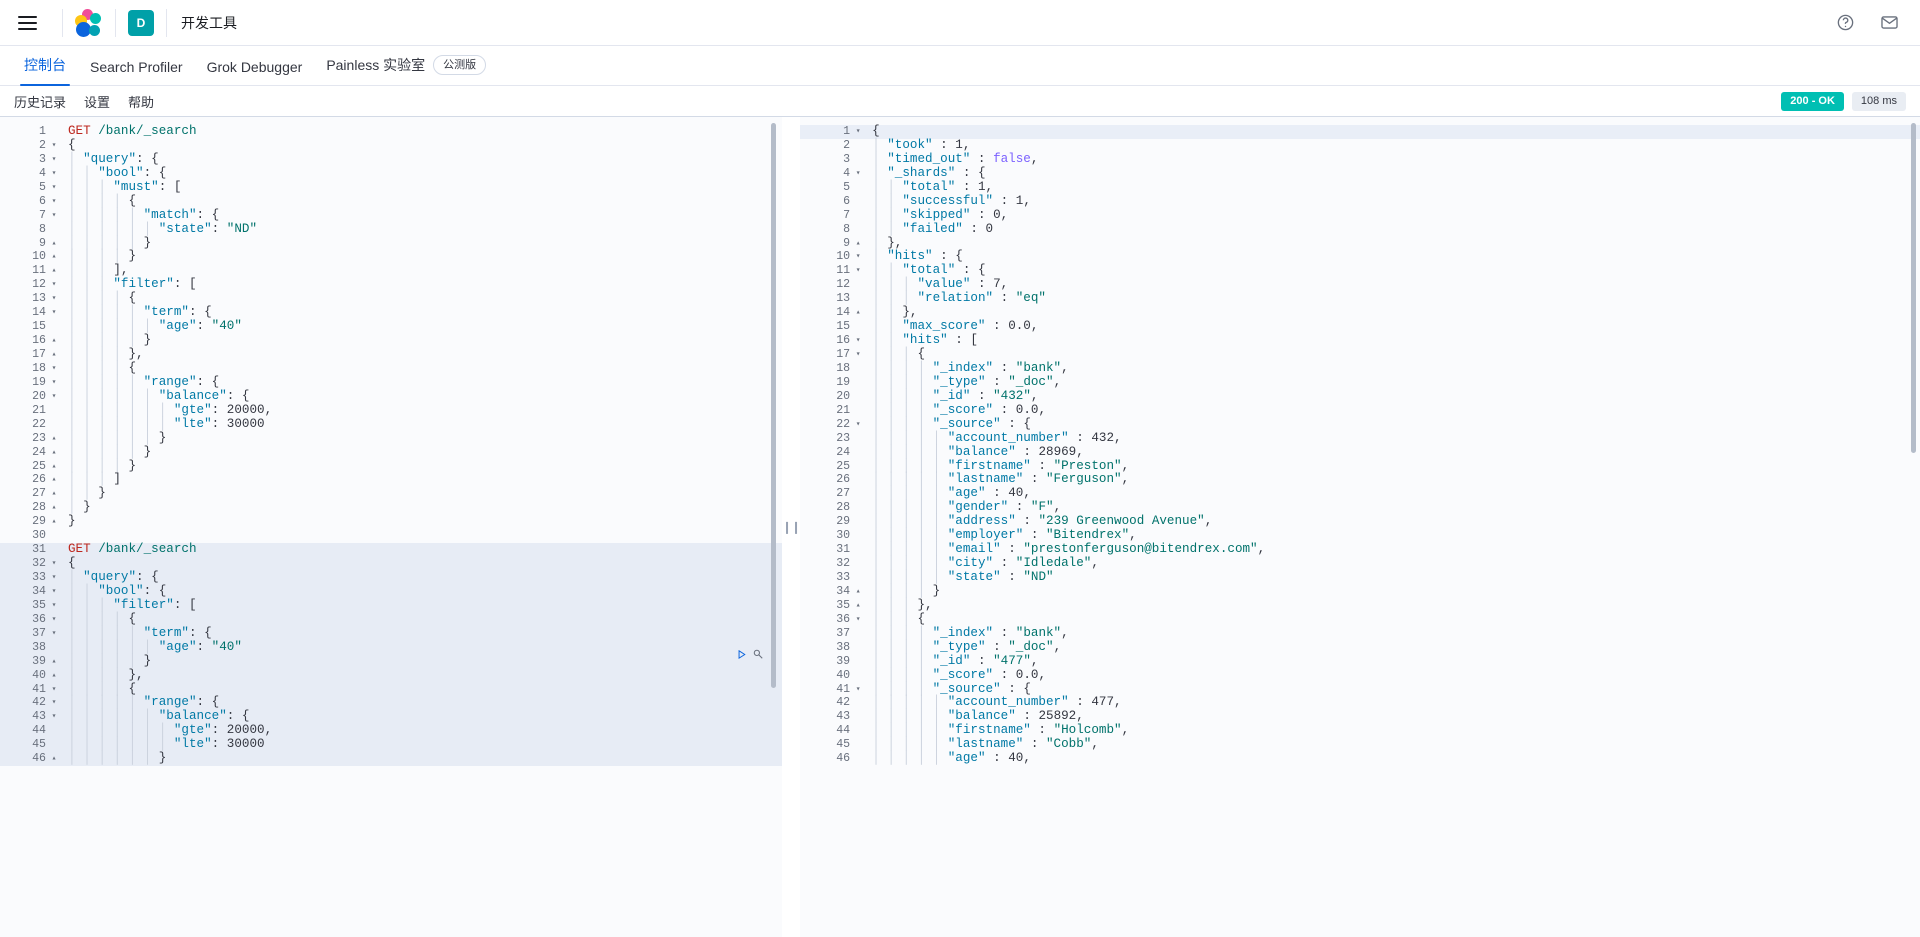  What do you see at coordinates (1360, 159) in the screenshot?
I see `editor-line: 3 │ "timed_out" : false,` at bounding box center [1360, 159].